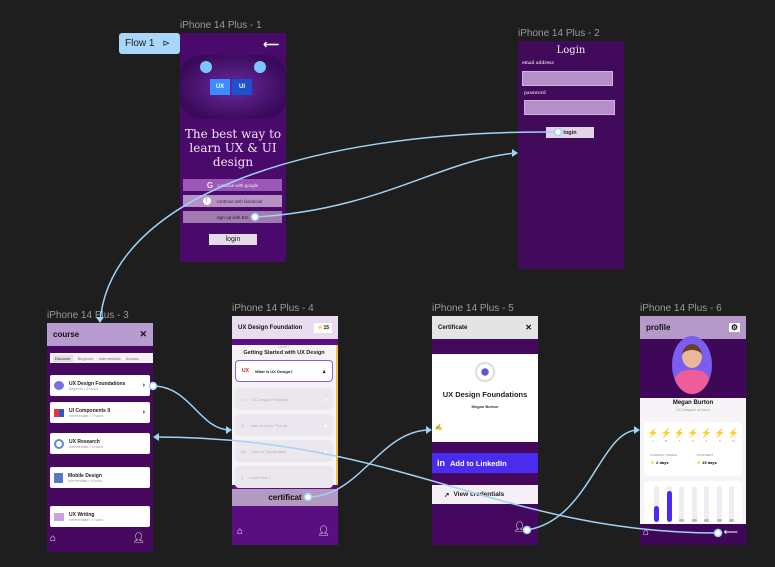  What do you see at coordinates (538, 63) in the screenshot?
I see `email-label: email address` at bounding box center [538, 63].